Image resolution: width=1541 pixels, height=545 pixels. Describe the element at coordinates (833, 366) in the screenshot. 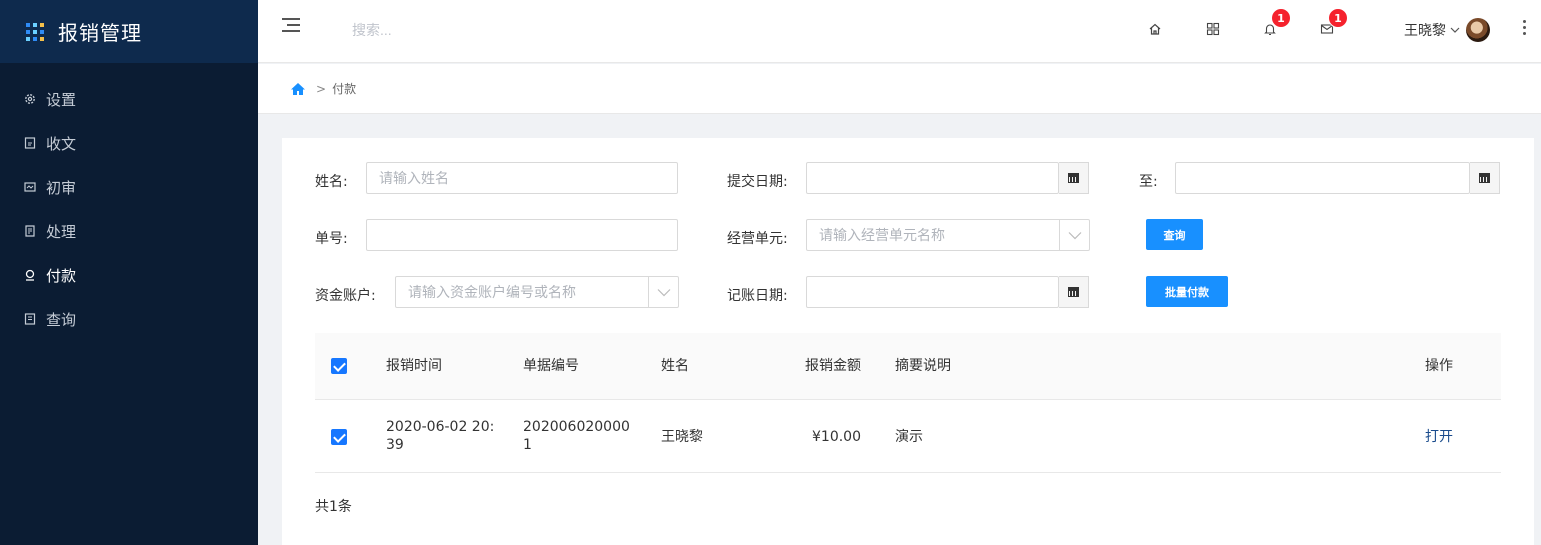

I see `column-header: 报销金额` at that location.